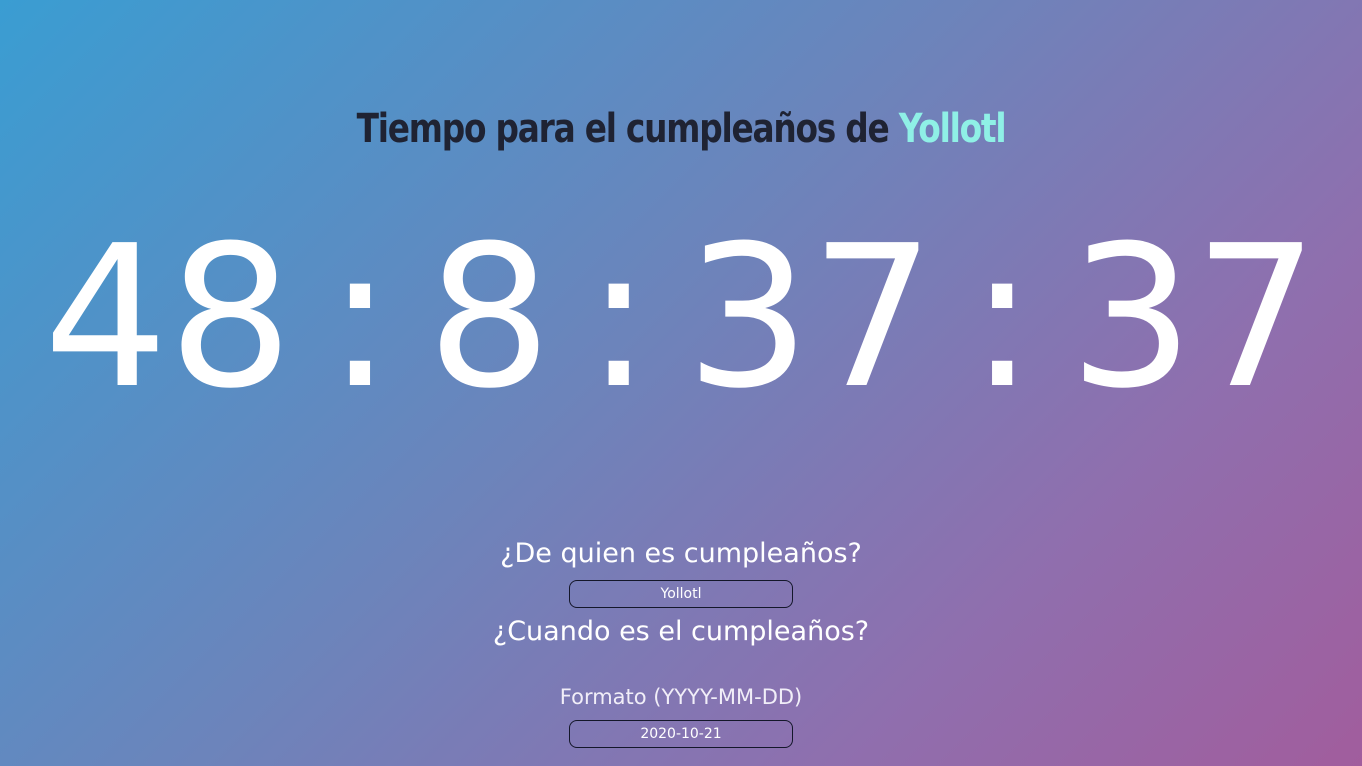 The image size is (1362, 766). What do you see at coordinates (681, 553) in the screenshot?
I see `name-question-label: ¿De quien es cumpleaños?` at bounding box center [681, 553].